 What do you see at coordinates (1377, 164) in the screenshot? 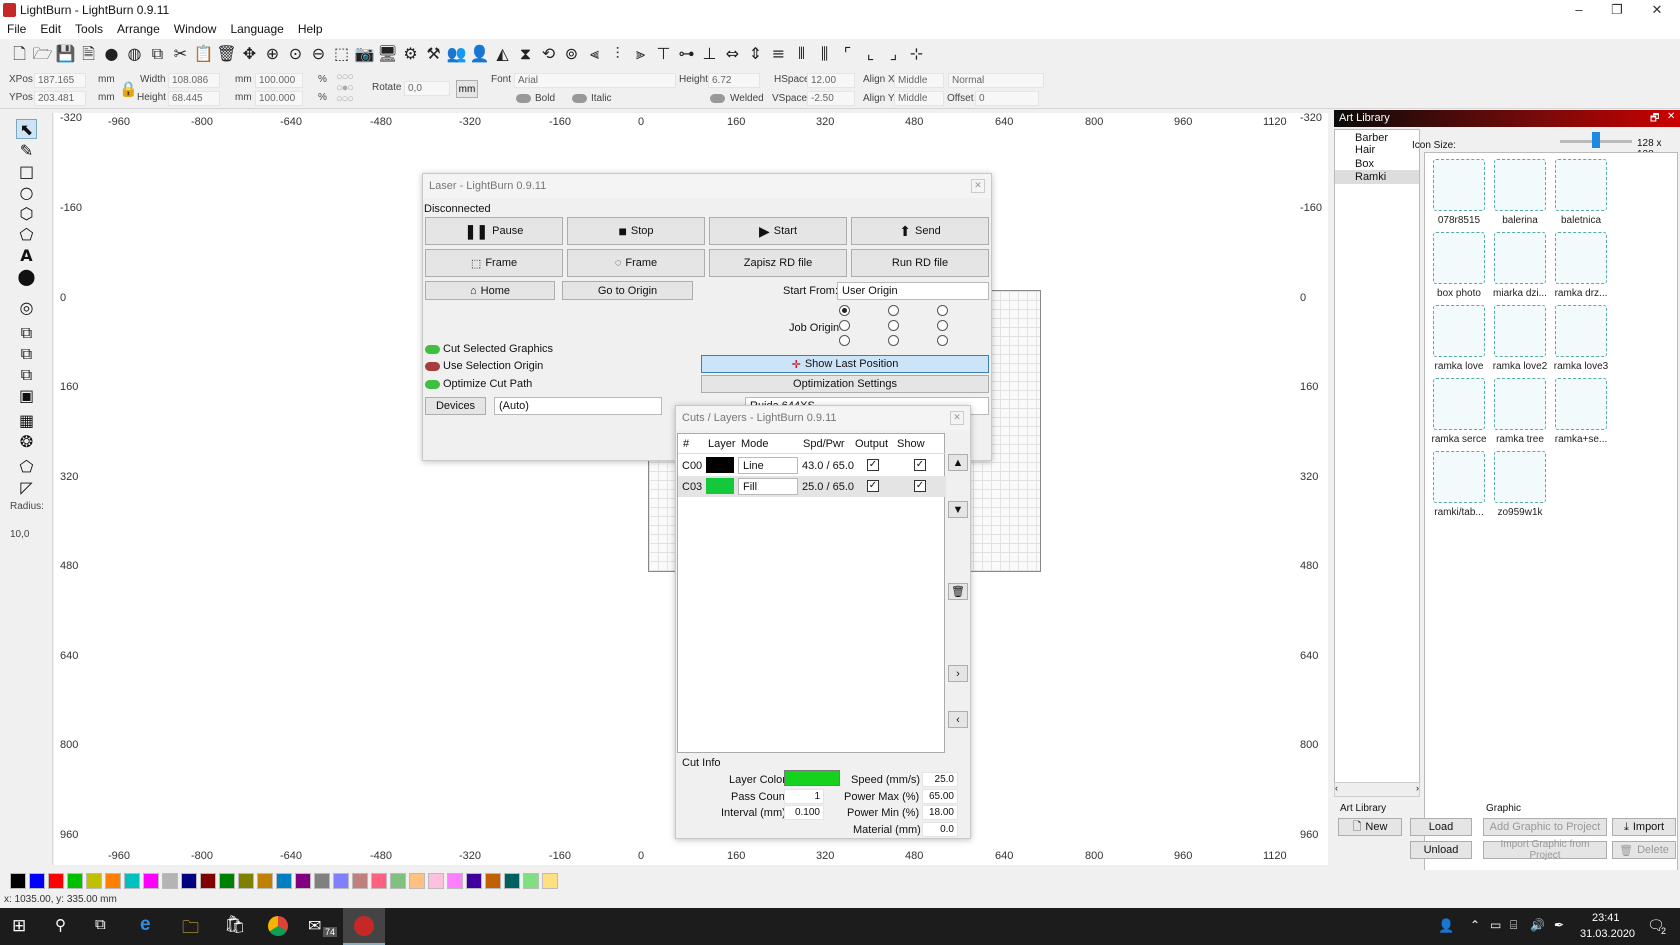
I see `folder-item: Box` at bounding box center [1377, 164].